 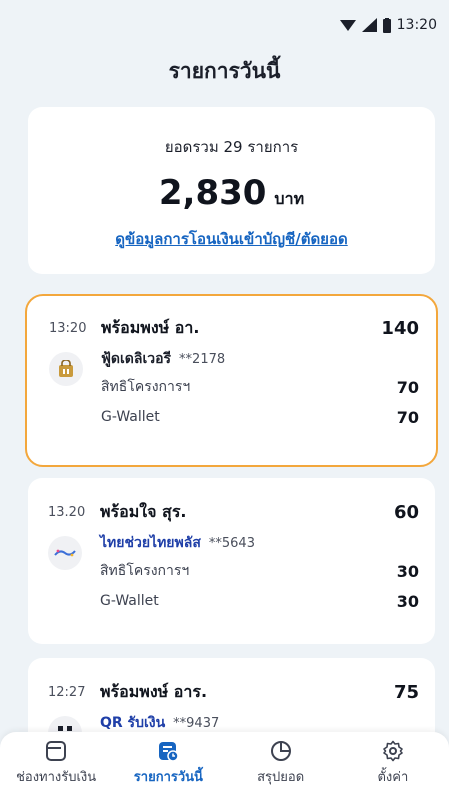 What do you see at coordinates (393, 750) in the screenshot?
I see `gear-icon` at bounding box center [393, 750].